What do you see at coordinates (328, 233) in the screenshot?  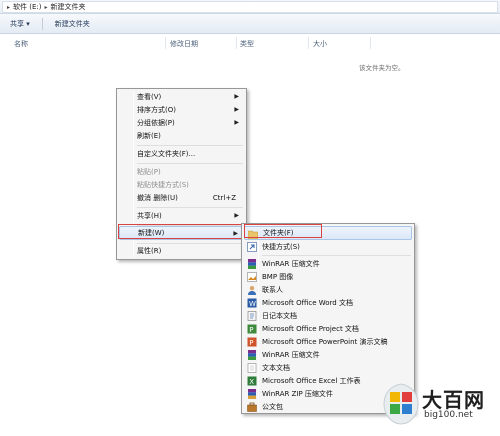 I see `submenu-item-folder: 文件夹(F)` at bounding box center [328, 233].